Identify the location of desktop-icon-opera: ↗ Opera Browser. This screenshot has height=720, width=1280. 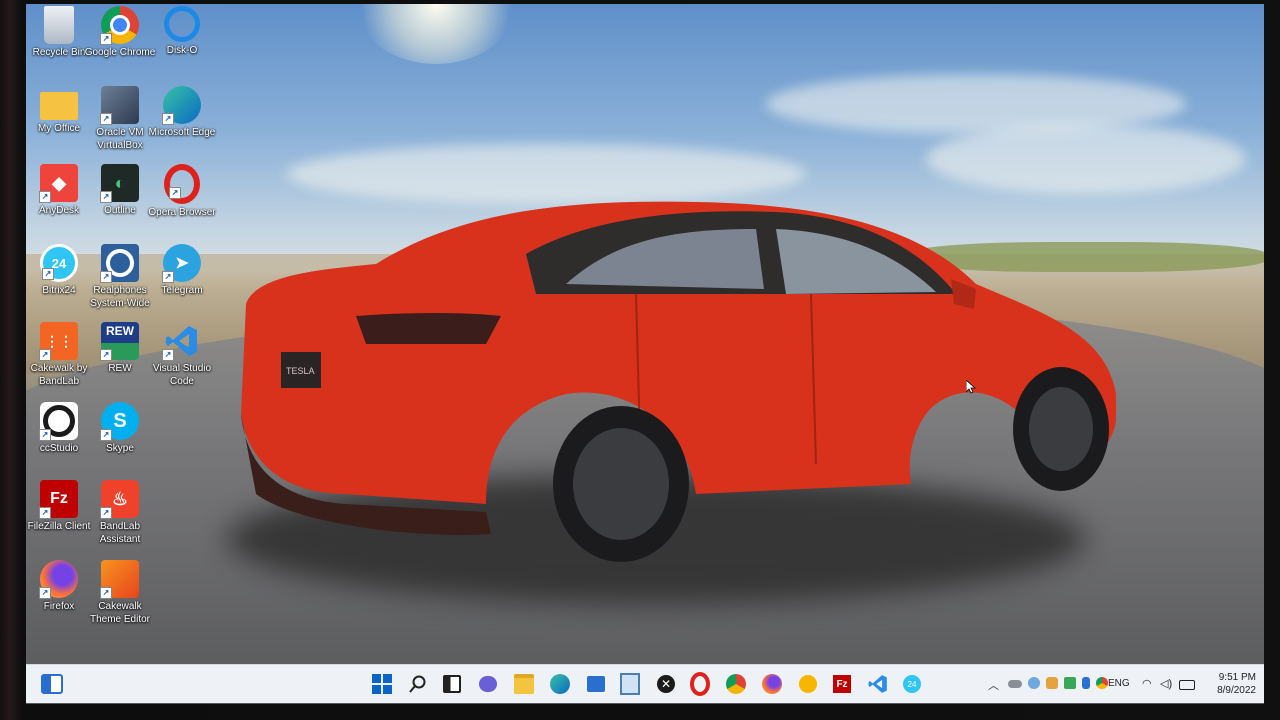
(182, 191).